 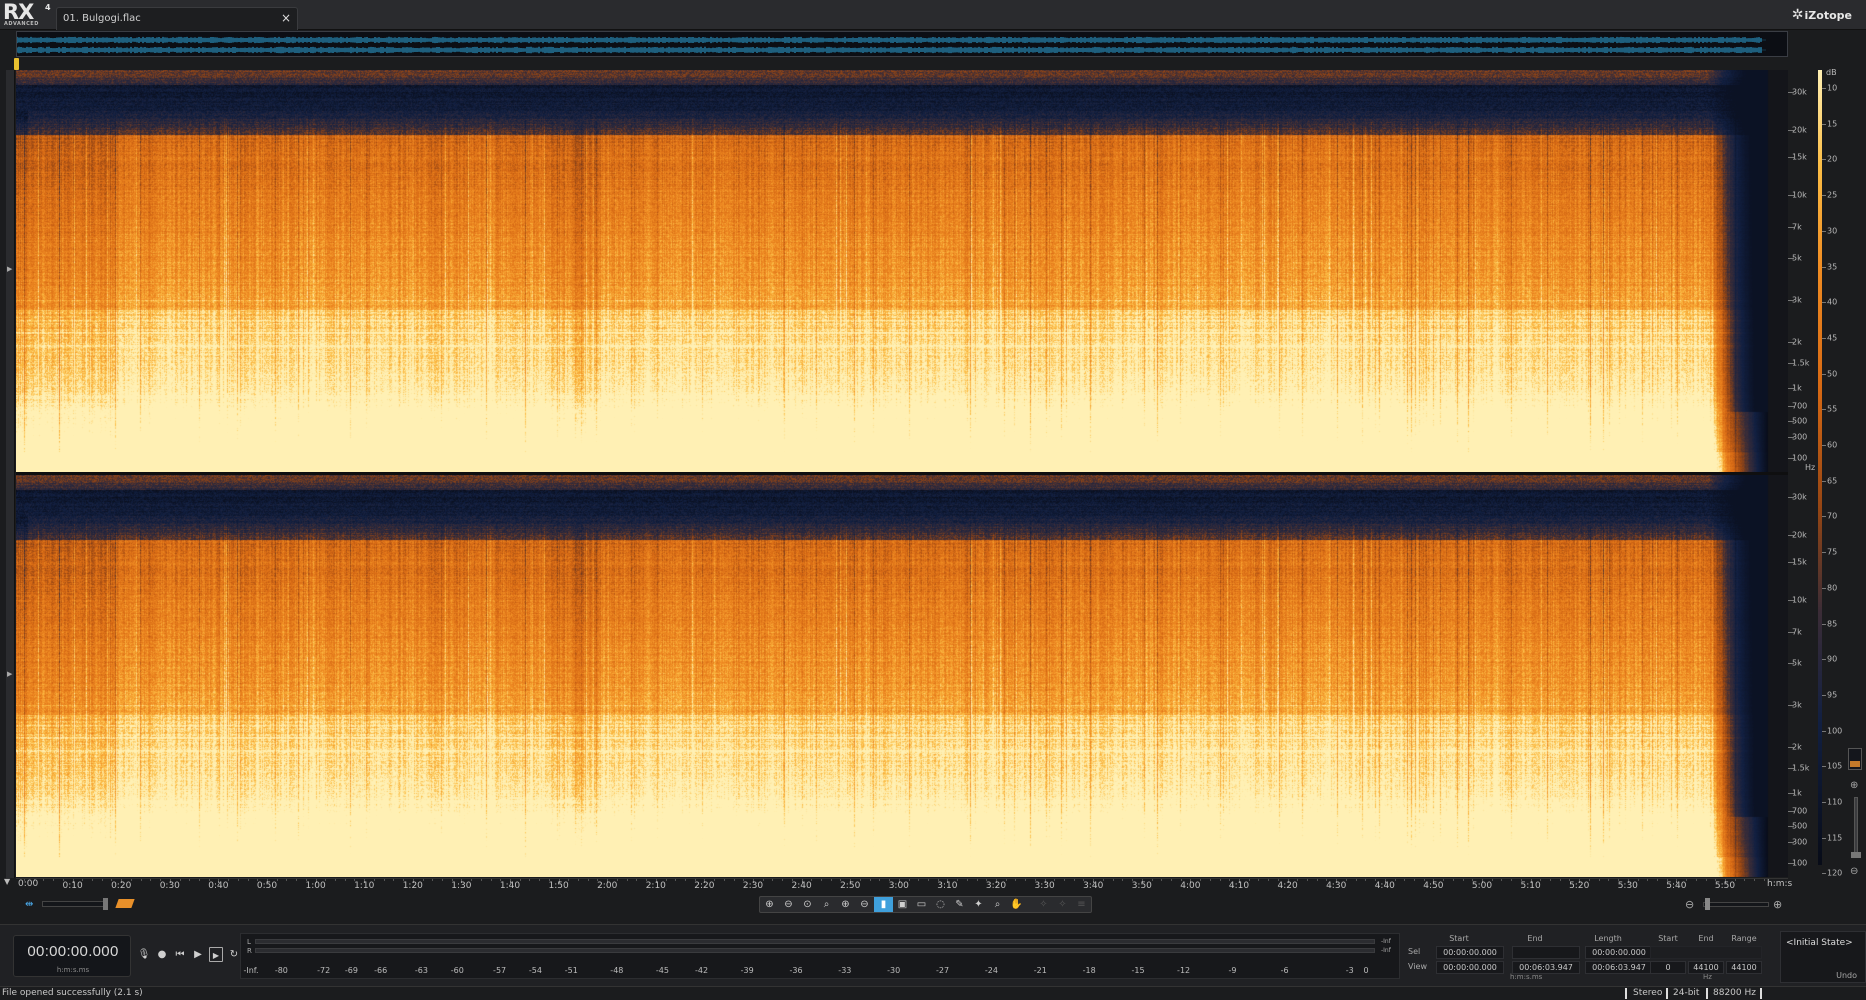 I want to click on vertical-zoom-slider, so click(x=1856, y=827).